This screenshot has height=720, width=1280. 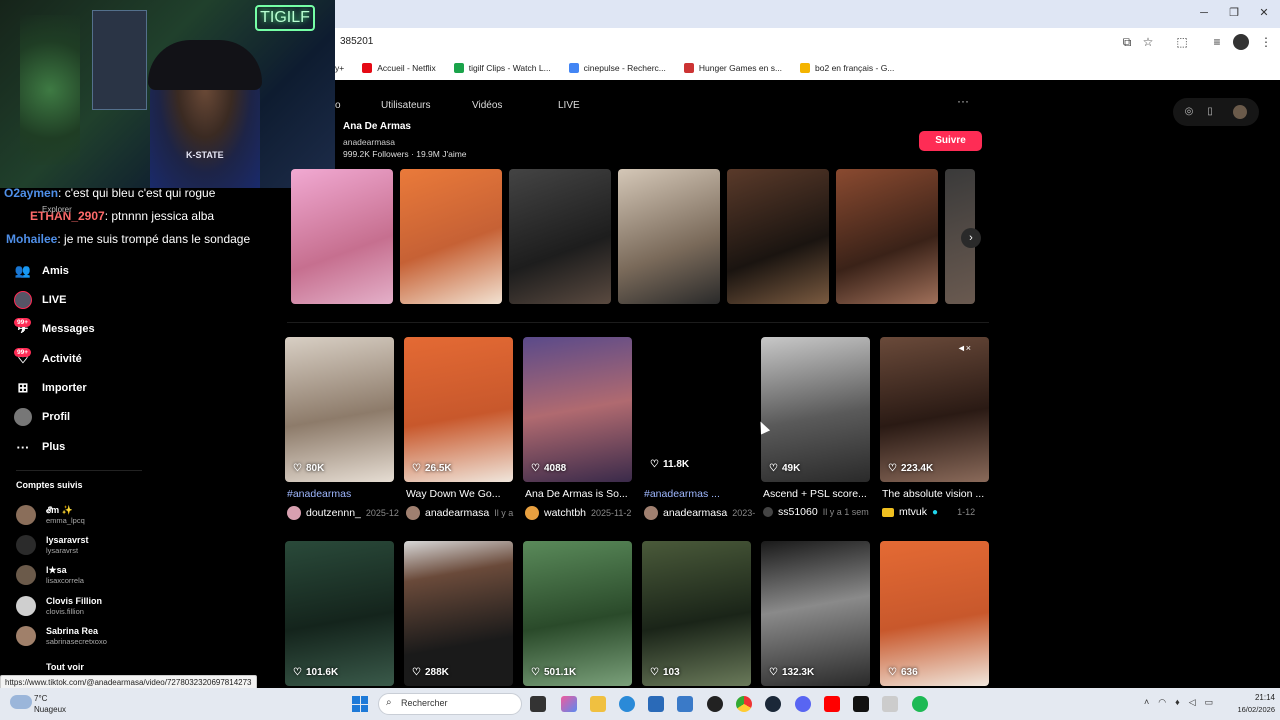 What do you see at coordinates (1251, 709) in the screenshot?
I see `clock-date: 16/02/2026` at bounding box center [1251, 709].